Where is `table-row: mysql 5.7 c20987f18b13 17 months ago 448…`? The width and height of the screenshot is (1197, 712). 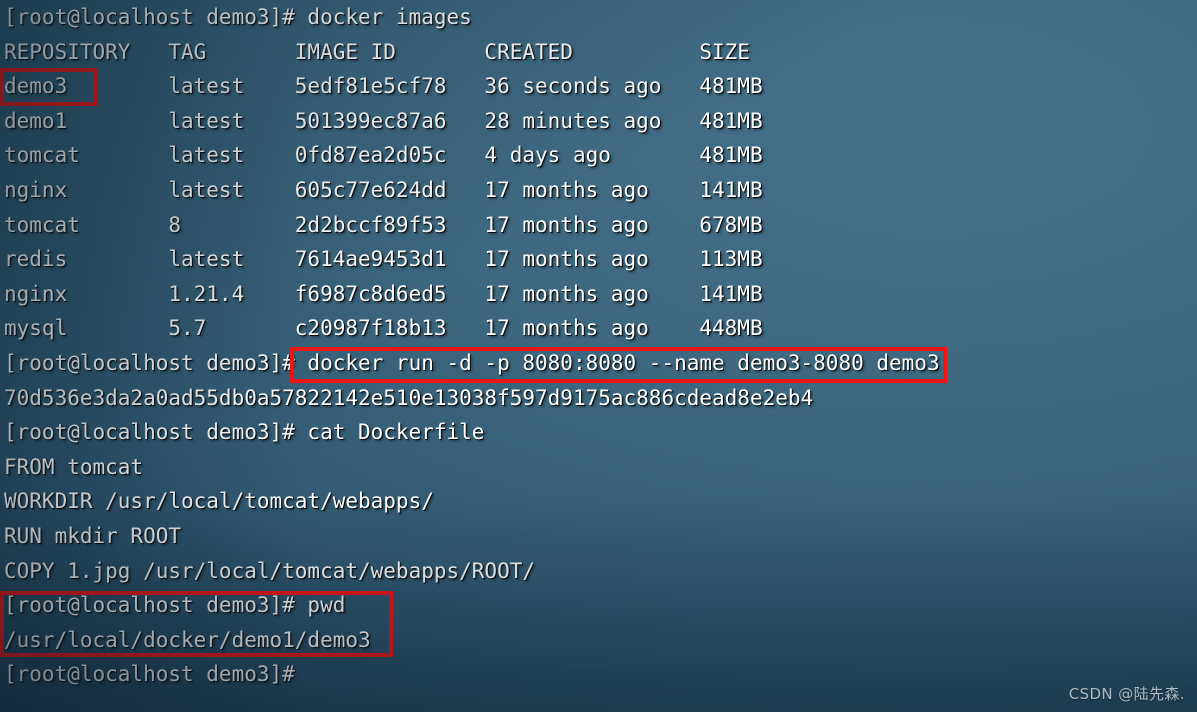 table-row: mysql 5.7 c20987f18b13 17 months ago 448… is located at coordinates (383, 328).